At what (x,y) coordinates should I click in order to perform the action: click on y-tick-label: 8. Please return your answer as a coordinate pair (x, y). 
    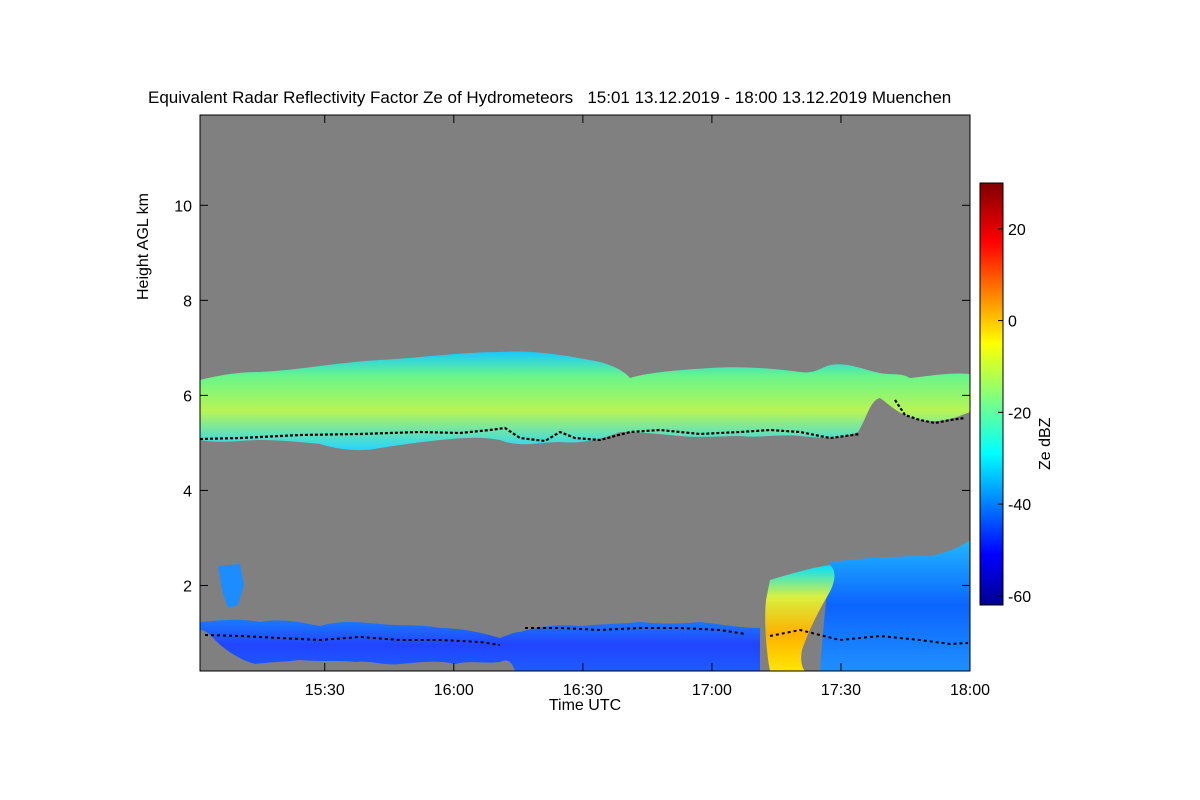
    Looking at the image, I should click on (187, 301).